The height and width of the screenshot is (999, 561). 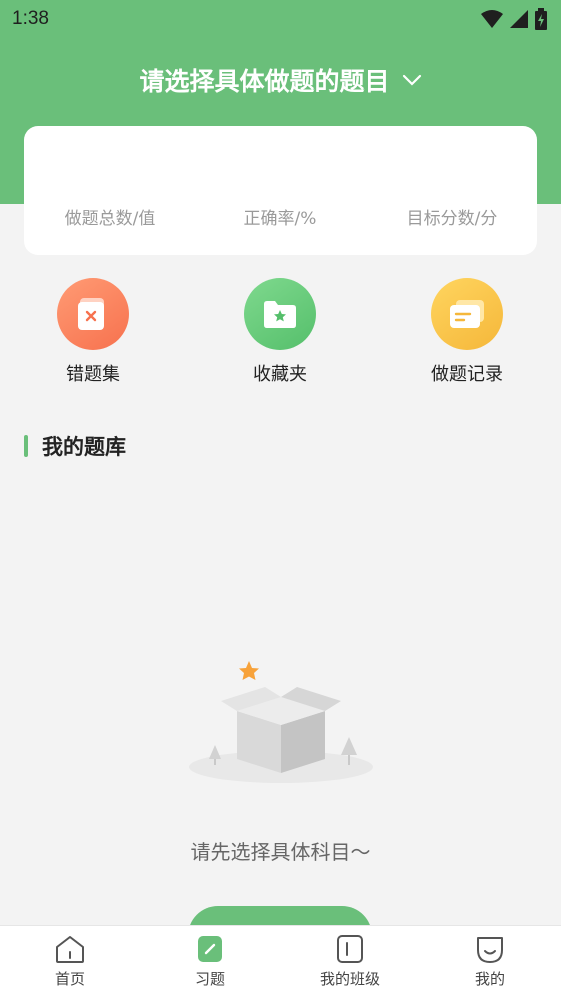 What do you see at coordinates (280, 20) in the screenshot?
I see `status-bar: 1:38` at bounding box center [280, 20].